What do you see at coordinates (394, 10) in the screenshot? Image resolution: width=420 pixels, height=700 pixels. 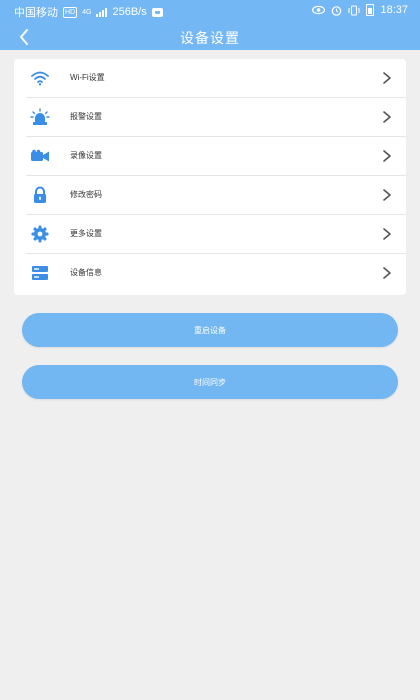 I see `status-time: 18:37` at bounding box center [394, 10].